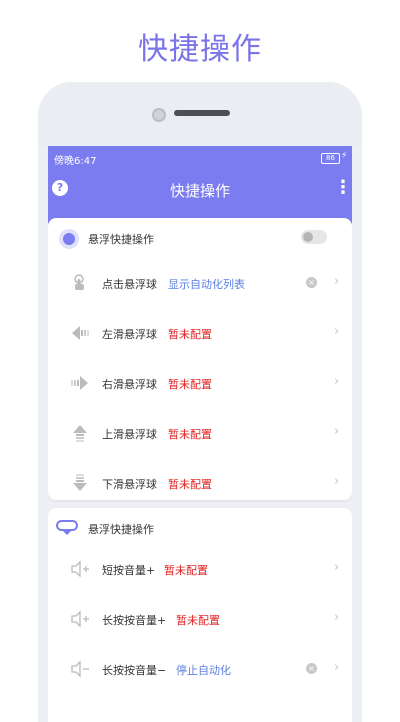 The width and height of the screenshot is (400, 722). I want to click on promo-title: 快捷操作, so click(200, 49).